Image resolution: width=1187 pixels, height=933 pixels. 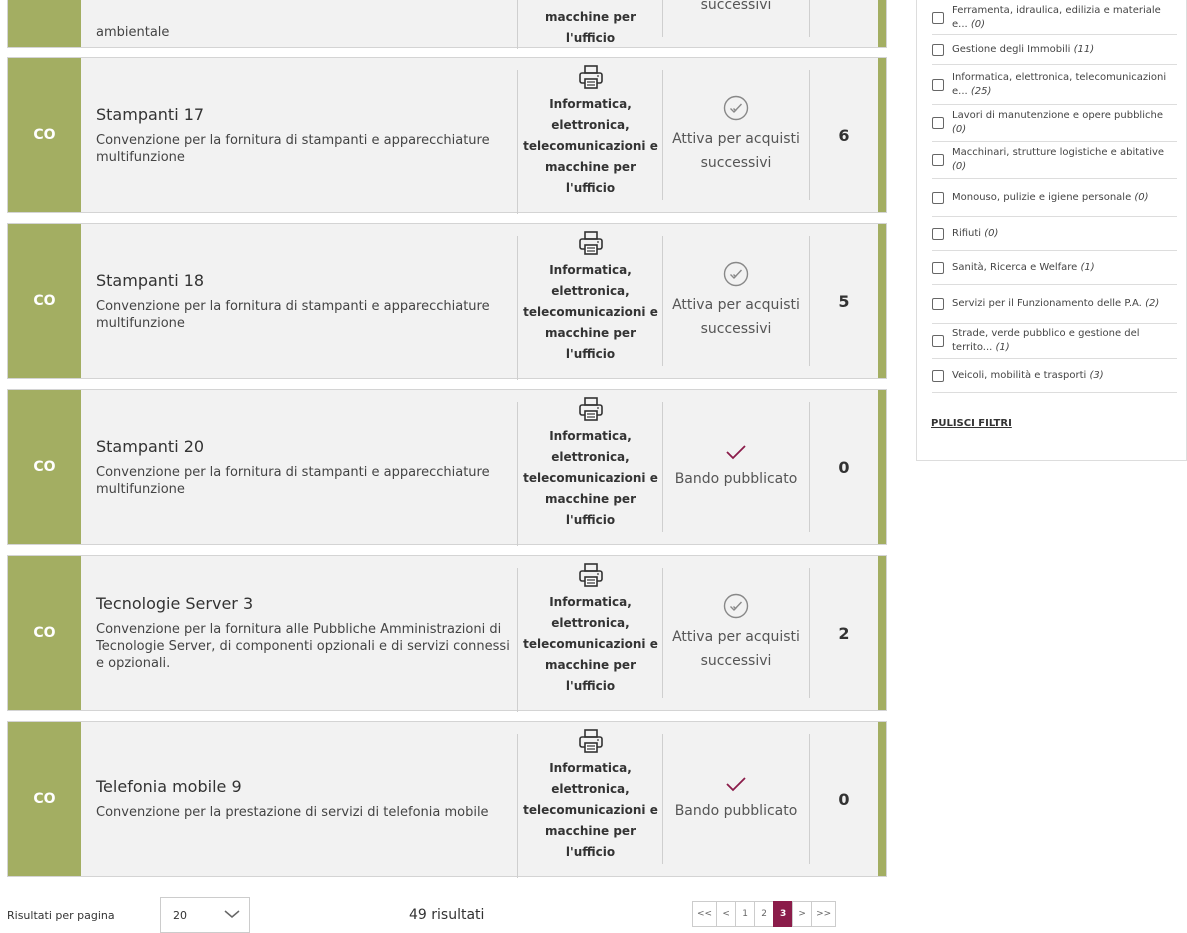 I want to click on page-button: 2, so click(x=764, y=914).